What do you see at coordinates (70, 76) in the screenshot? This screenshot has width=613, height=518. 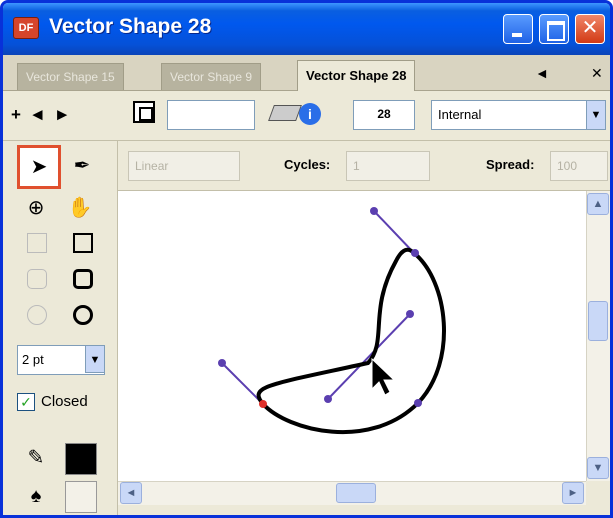 I see `tab-vector-shape-15: Vector Shape 15` at bounding box center [70, 76].